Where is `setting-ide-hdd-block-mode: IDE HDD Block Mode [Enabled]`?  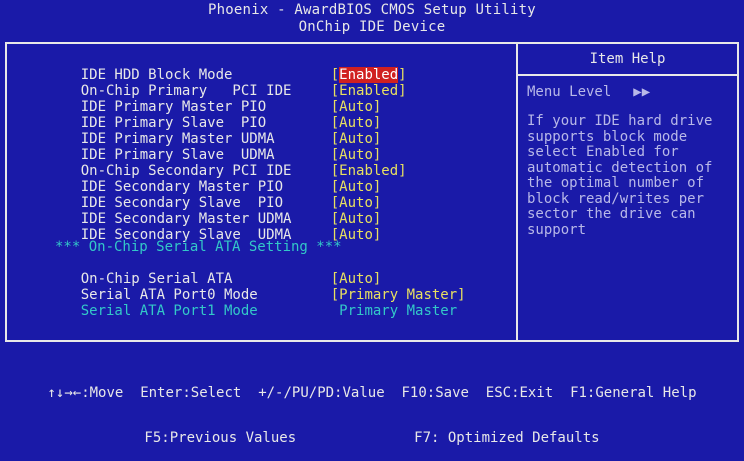
setting-ide-hdd-block-mode: IDE HDD Block Mode [Enabled] is located at coordinates (227, 67).